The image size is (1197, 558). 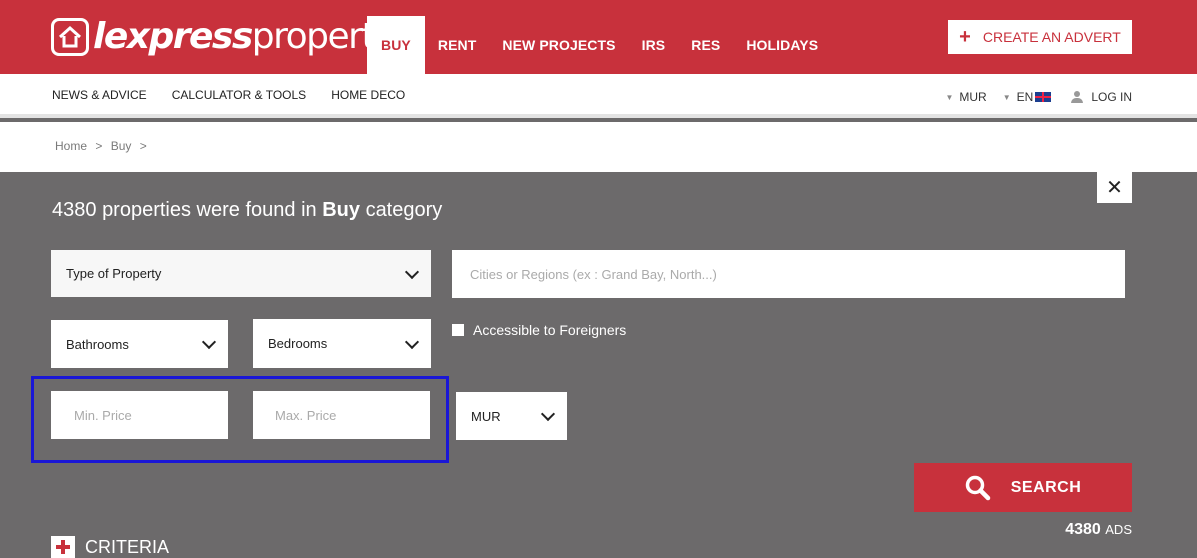 I want to click on max-price-input: Max. Price, so click(x=341, y=415).